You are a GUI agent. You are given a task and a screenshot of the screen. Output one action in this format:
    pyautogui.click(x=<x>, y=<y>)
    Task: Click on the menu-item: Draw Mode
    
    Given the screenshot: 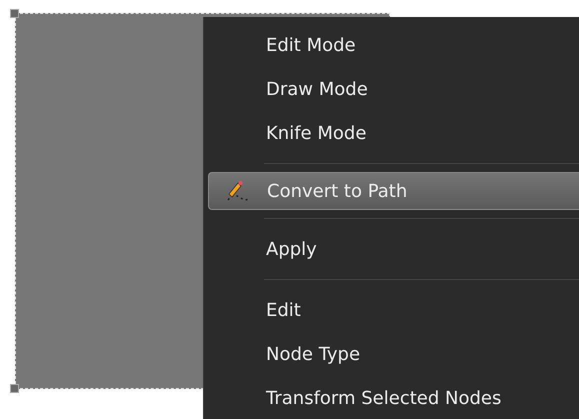 What is the action you would take?
    pyautogui.click(x=393, y=89)
    